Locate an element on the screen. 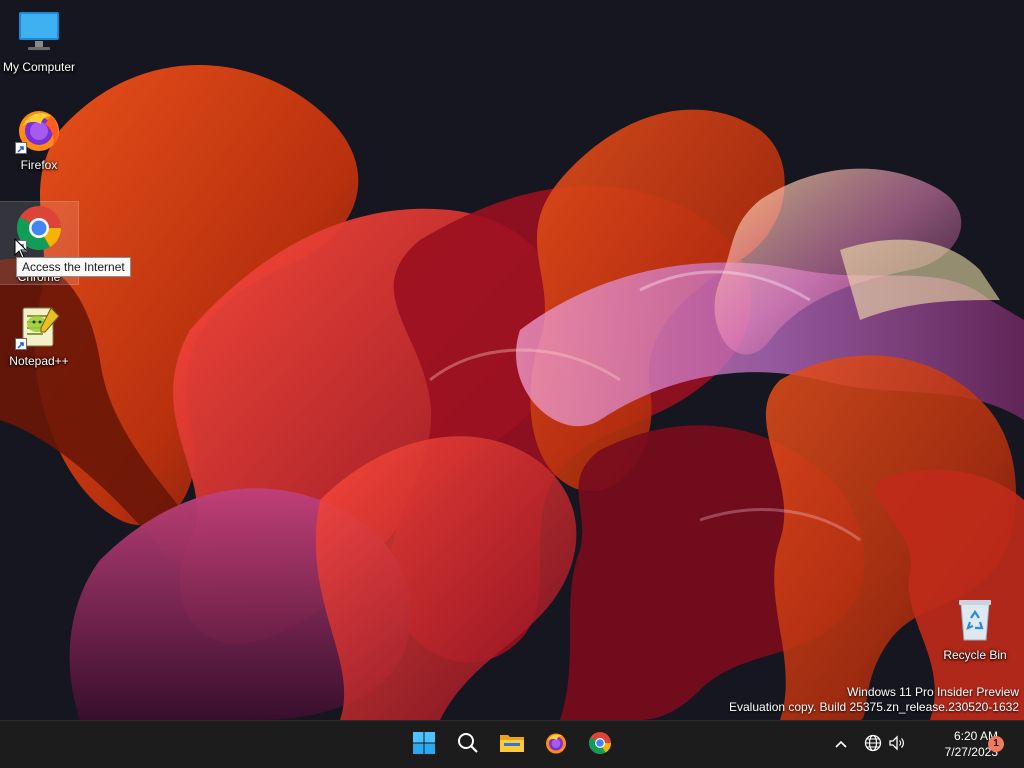 This screenshot has width=1024, height=768. notepadpp-icon is located at coordinates (39, 326).